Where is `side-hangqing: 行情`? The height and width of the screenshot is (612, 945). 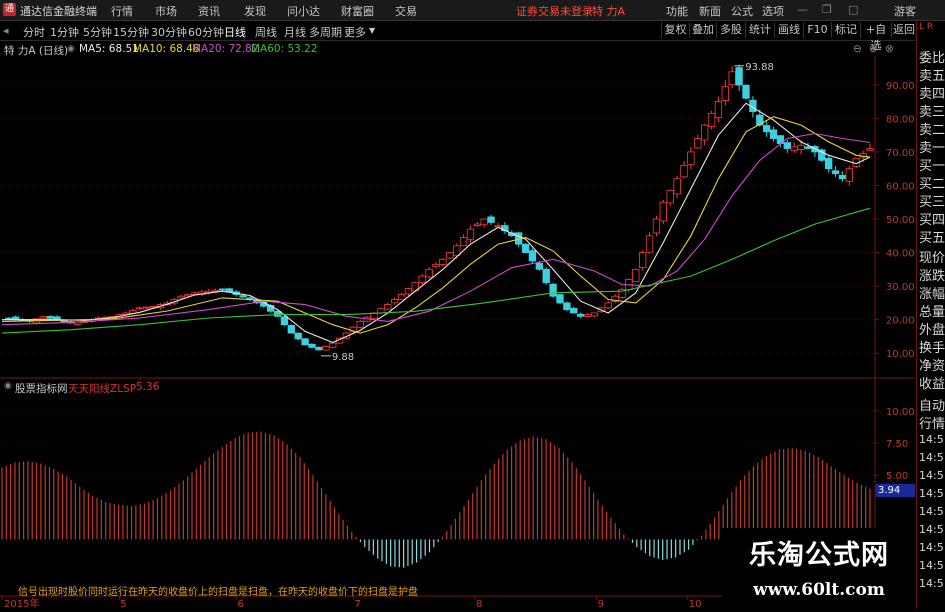 side-hangqing: 行情 is located at coordinates (932, 422).